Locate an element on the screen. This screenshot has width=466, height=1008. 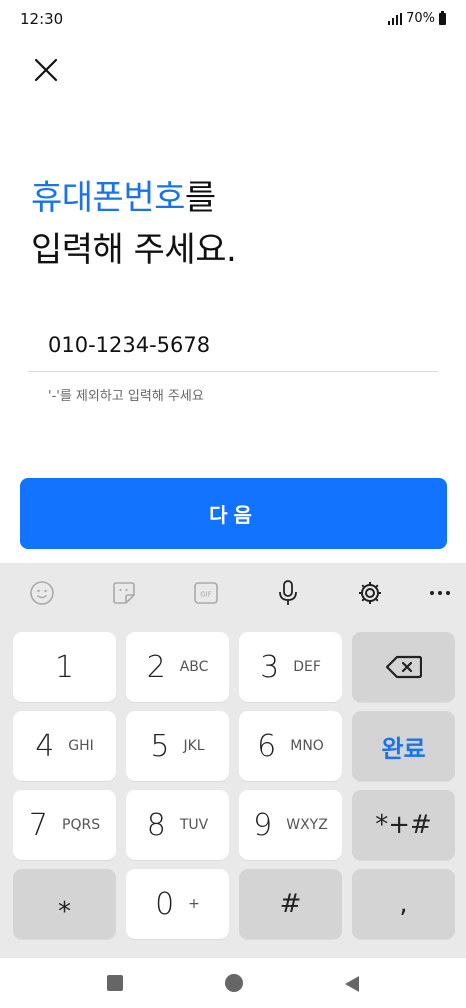
recents-button is located at coordinates (115, 985).